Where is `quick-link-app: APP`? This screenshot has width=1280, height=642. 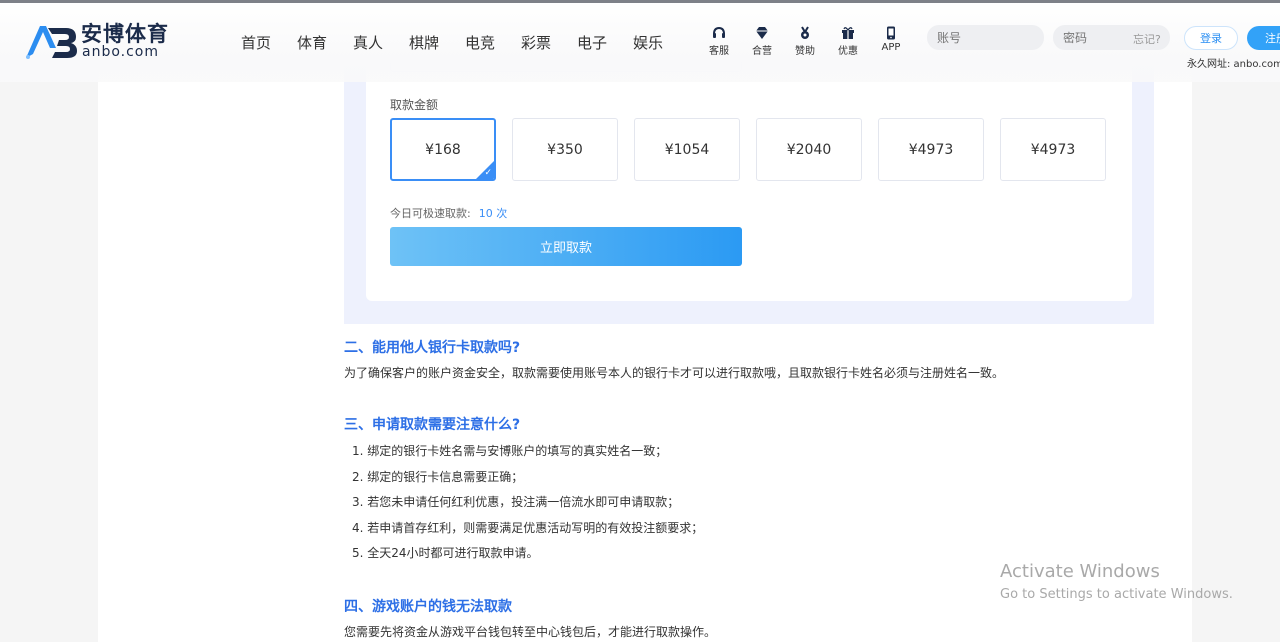 quick-link-app: APP is located at coordinates (891, 39).